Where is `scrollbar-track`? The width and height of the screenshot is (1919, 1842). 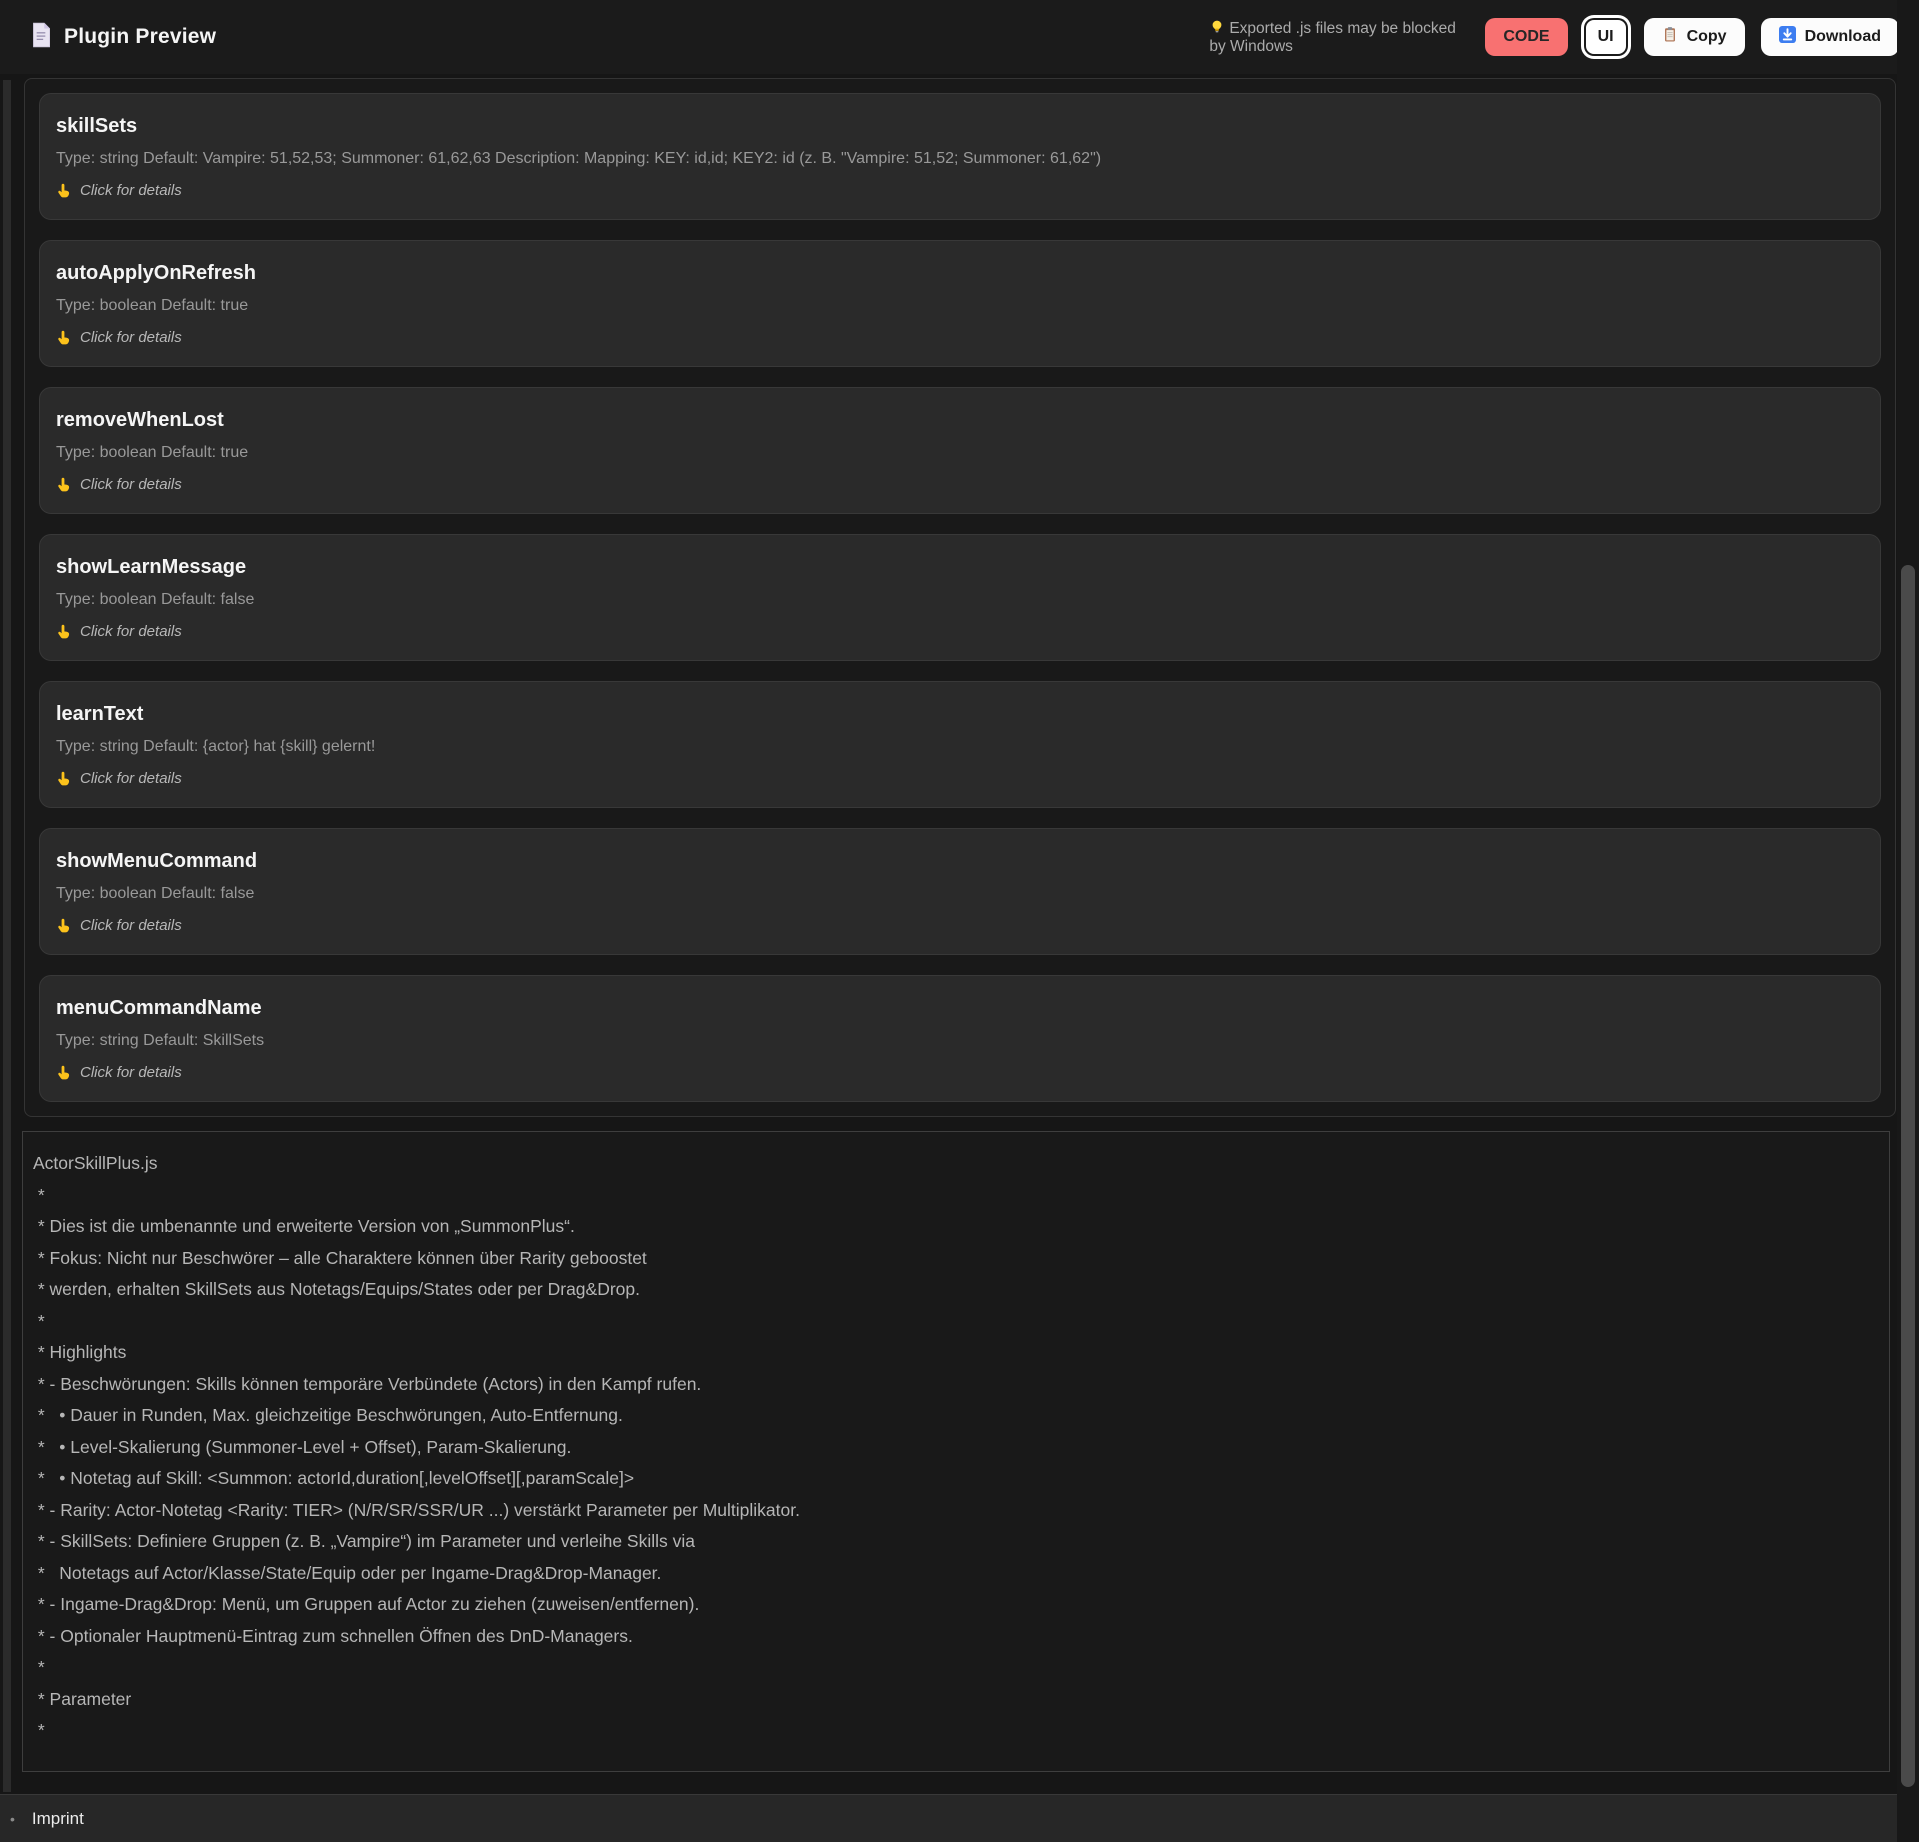 scrollbar-track is located at coordinates (1908, 921).